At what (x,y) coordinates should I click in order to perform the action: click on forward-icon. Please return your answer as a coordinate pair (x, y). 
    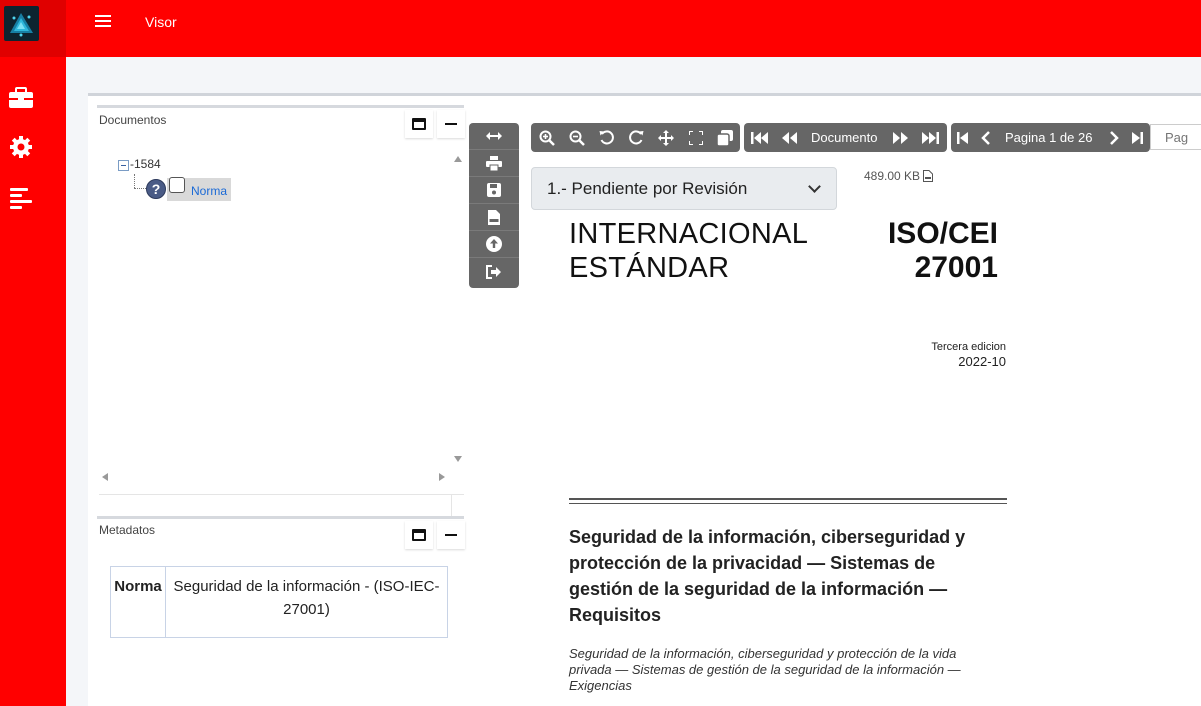
    Looking at the image, I should click on (900, 137).